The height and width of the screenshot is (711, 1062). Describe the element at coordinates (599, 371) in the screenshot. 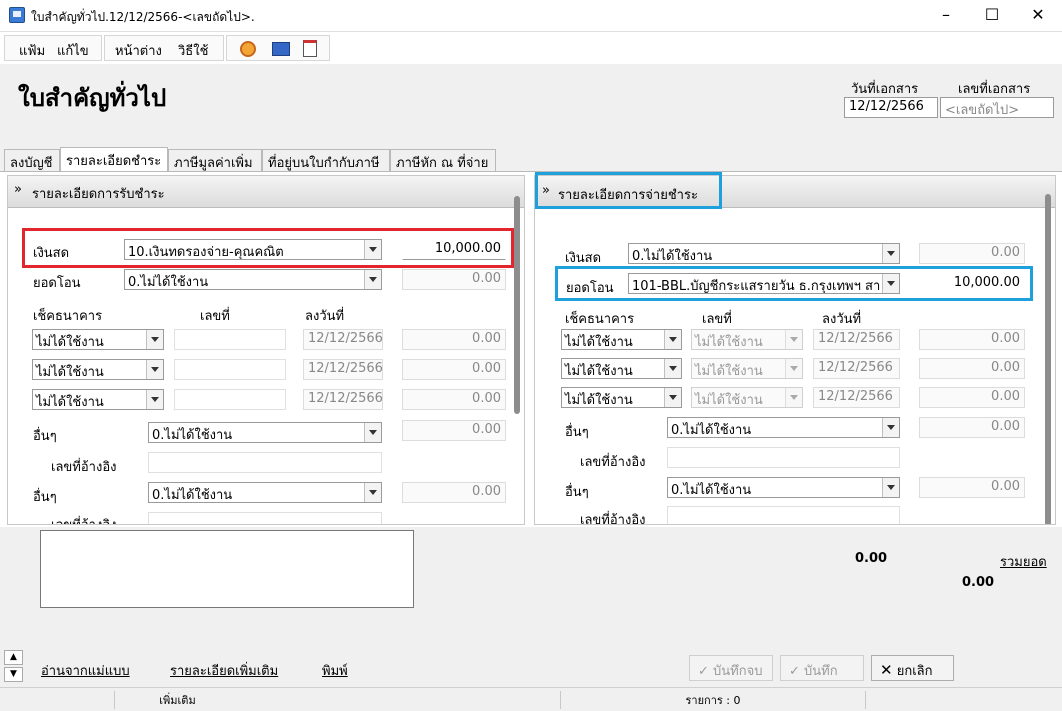

I see `payment-cheque-bank-value: ไม่ได้ใช้งาน` at that location.